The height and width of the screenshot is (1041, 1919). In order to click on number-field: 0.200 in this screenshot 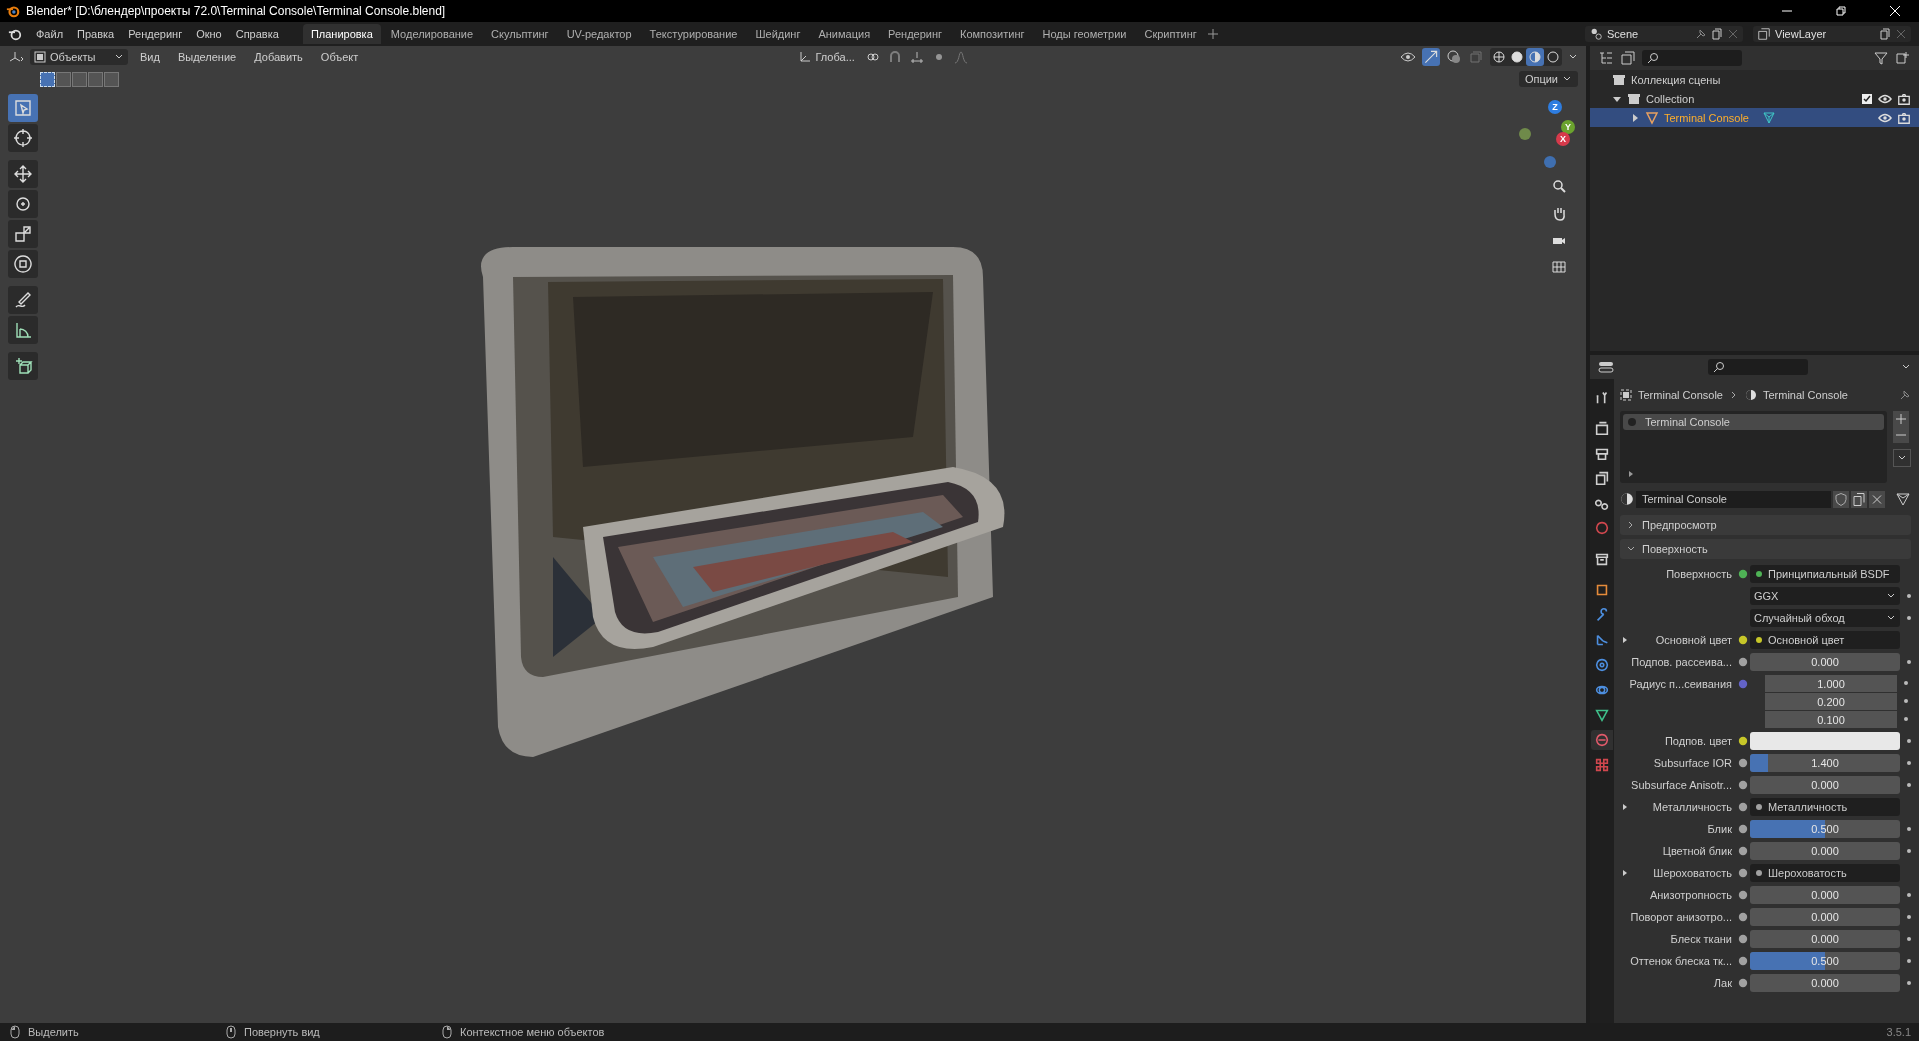, I will do `click(1831, 701)`.